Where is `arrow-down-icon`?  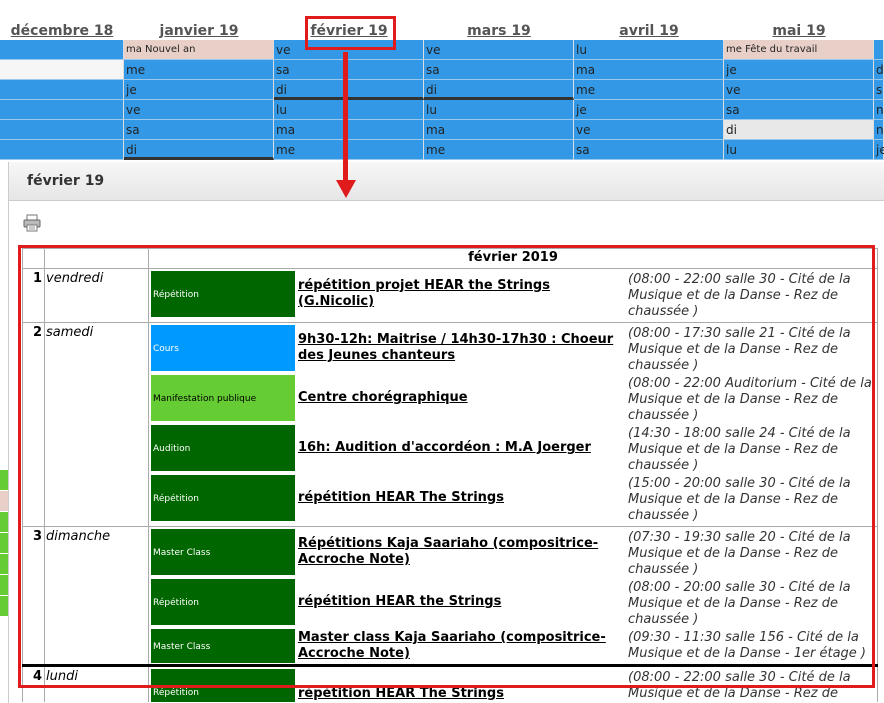 arrow-down-icon is located at coordinates (346, 189).